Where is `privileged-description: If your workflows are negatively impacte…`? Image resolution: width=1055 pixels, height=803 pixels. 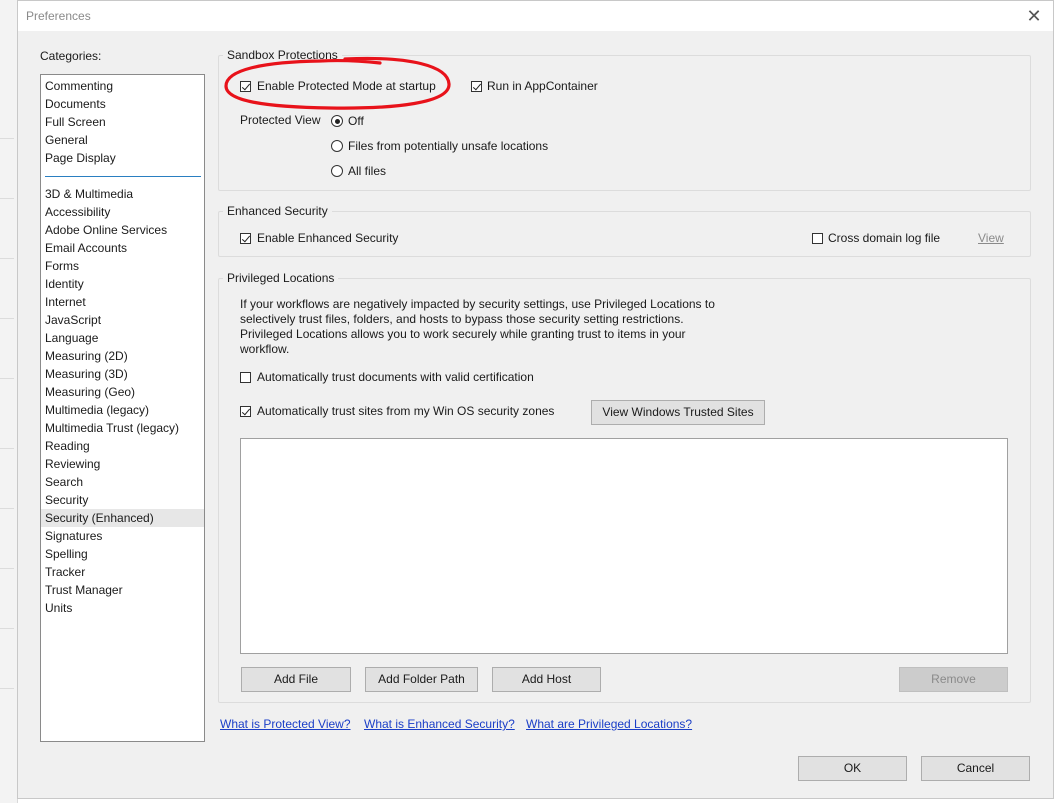
privileged-description: If your workflows are negatively impacte… is located at coordinates (477, 326).